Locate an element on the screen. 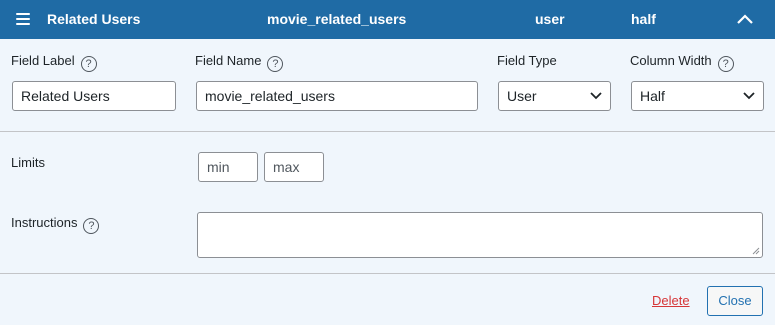 This screenshot has width=775, height=325. field-name-heading: Field Name? is located at coordinates (239, 62).